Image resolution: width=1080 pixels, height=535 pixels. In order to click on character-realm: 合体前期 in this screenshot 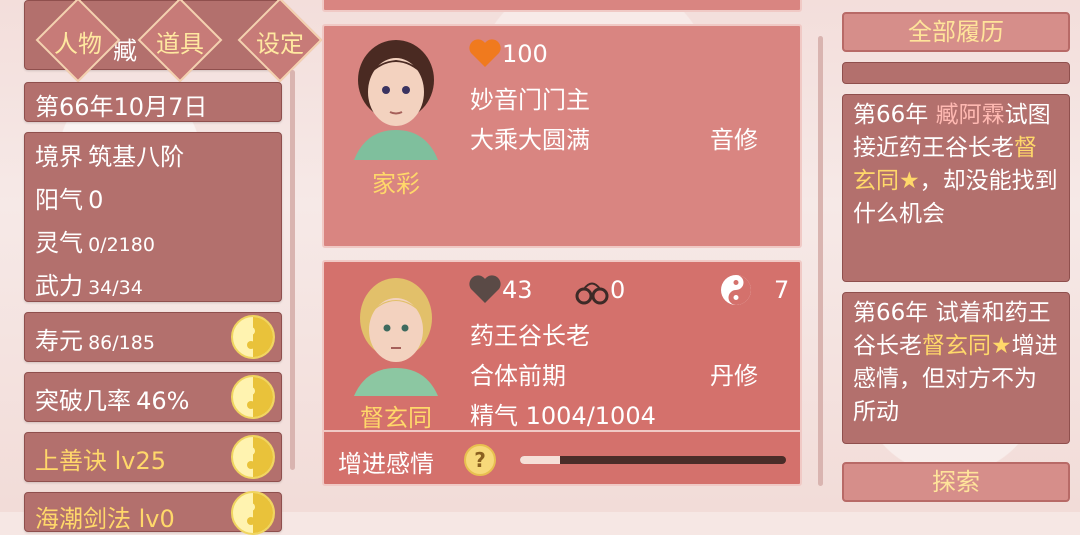, I will do `click(518, 376)`.